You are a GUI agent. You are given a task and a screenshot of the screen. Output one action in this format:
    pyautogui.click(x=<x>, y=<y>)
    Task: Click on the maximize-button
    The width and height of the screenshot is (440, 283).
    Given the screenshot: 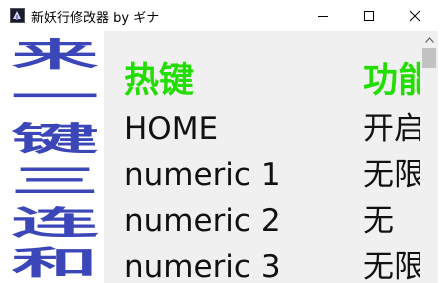 What is the action you would take?
    pyautogui.click(x=369, y=15)
    